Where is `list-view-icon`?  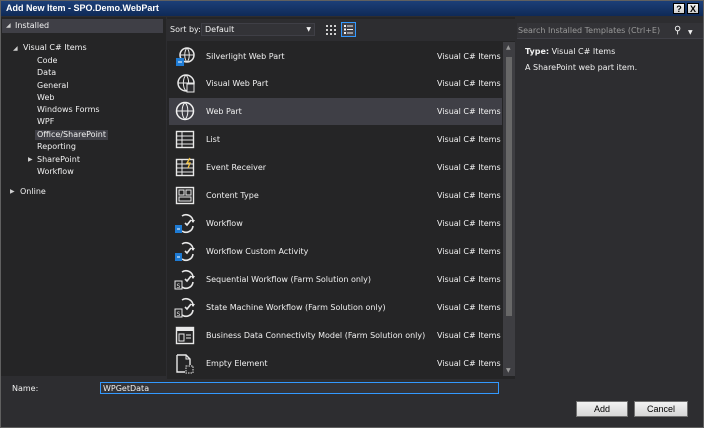
list-view-icon is located at coordinates (348, 29).